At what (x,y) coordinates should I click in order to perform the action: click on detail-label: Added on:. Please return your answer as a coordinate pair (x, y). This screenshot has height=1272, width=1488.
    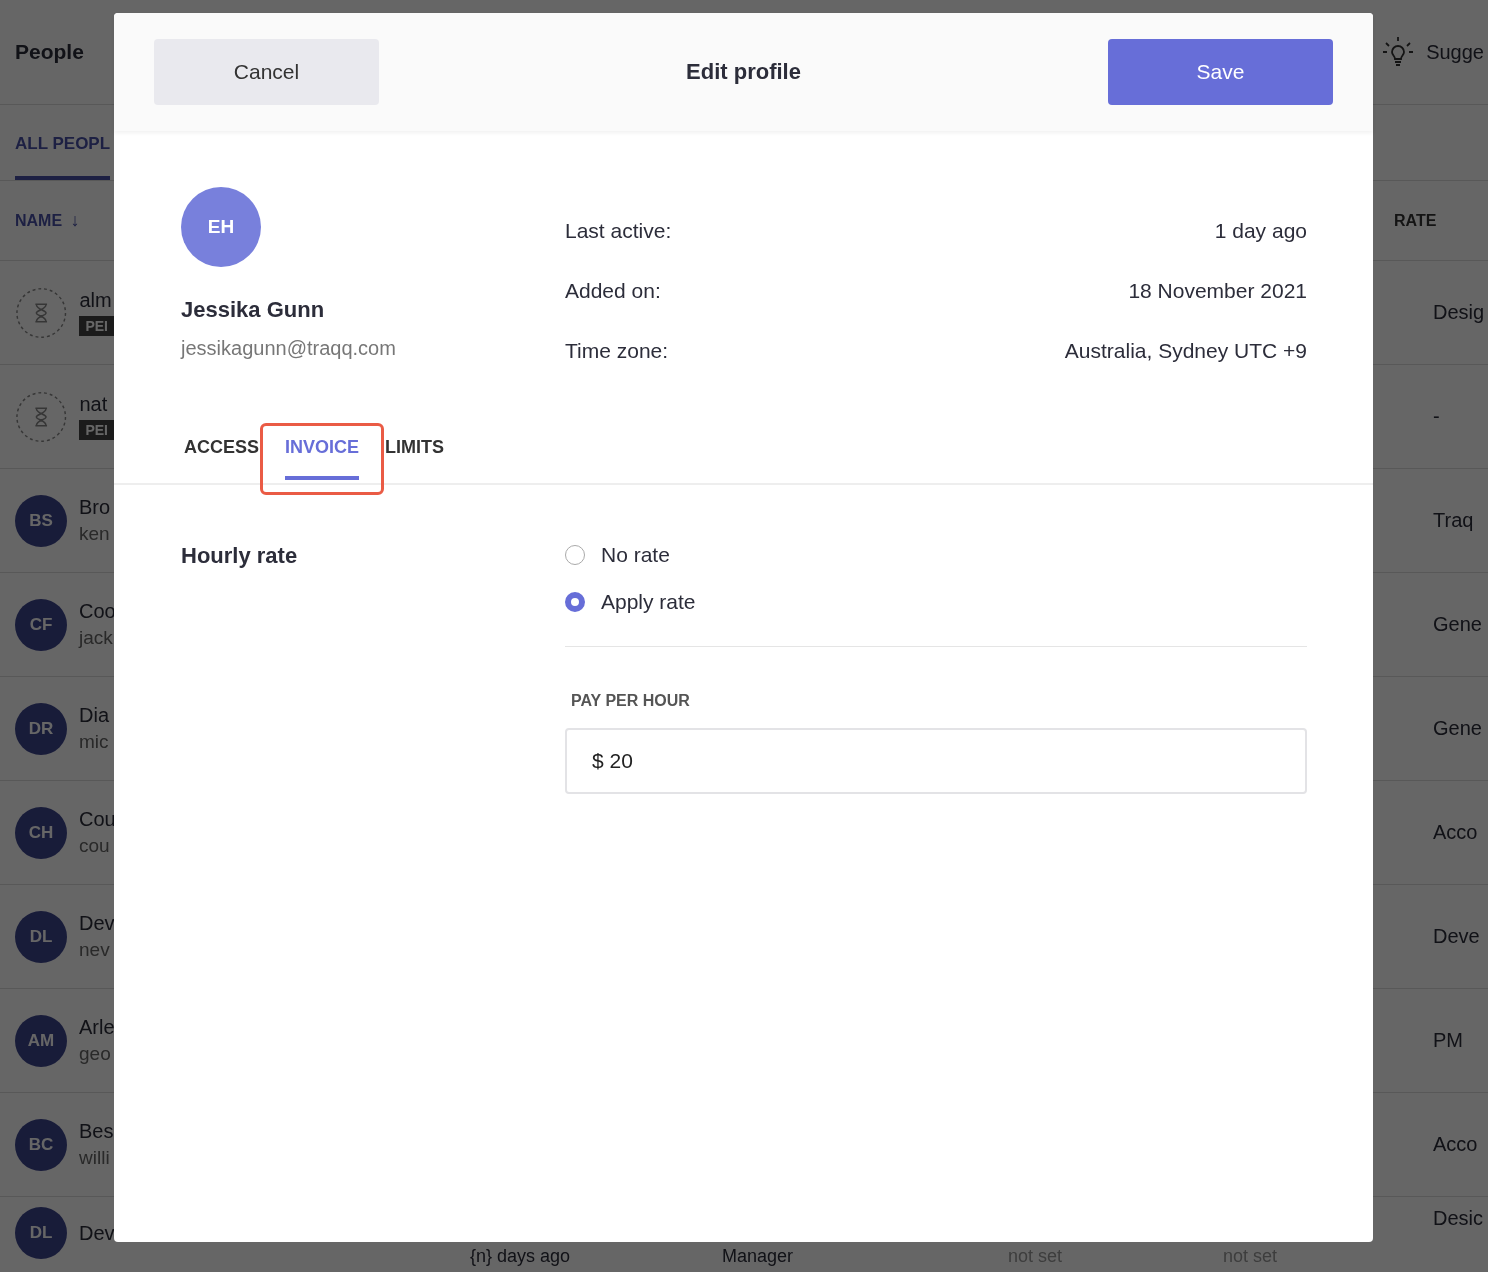
    Looking at the image, I should click on (613, 291).